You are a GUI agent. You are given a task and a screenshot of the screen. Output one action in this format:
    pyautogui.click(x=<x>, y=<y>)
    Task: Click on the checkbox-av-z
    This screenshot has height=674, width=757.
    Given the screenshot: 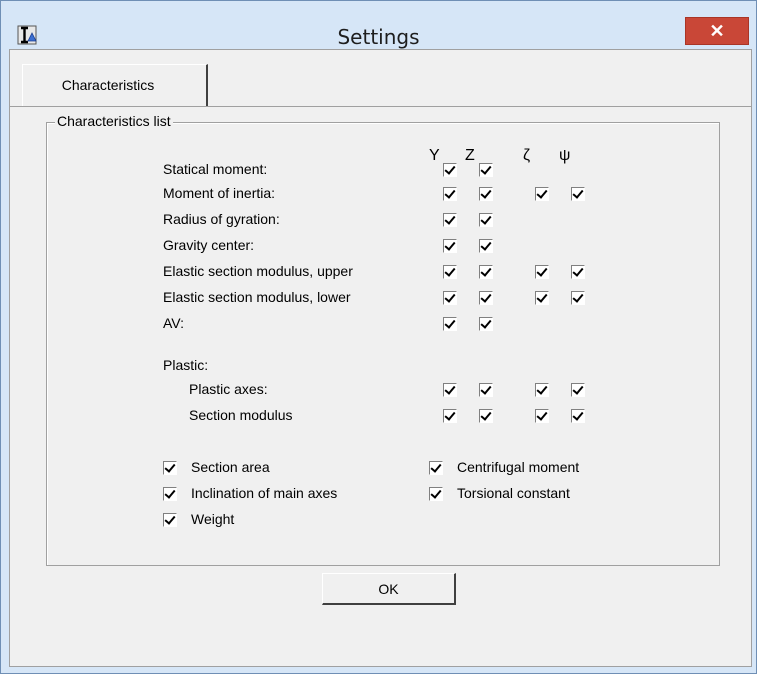 What is the action you would take?
    pyautogui.click(x=486, y=324)
    